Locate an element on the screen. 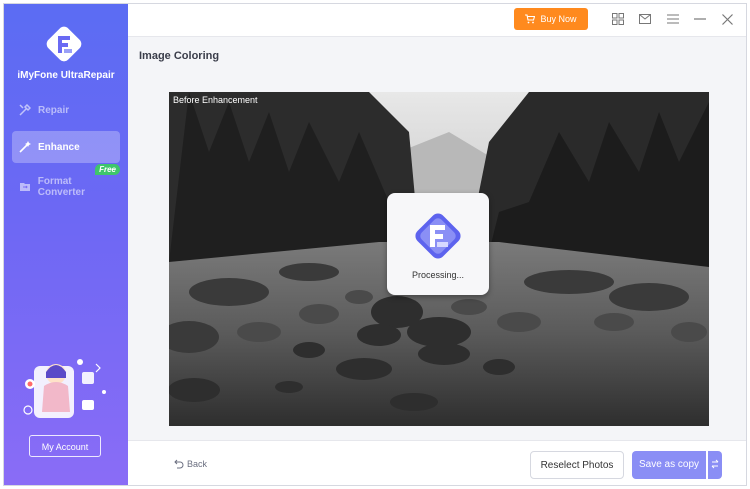 The width and height of the screenshot is (750, 489). before-enhancement-label: Before Enhancement is located at coordinates (215, 100).